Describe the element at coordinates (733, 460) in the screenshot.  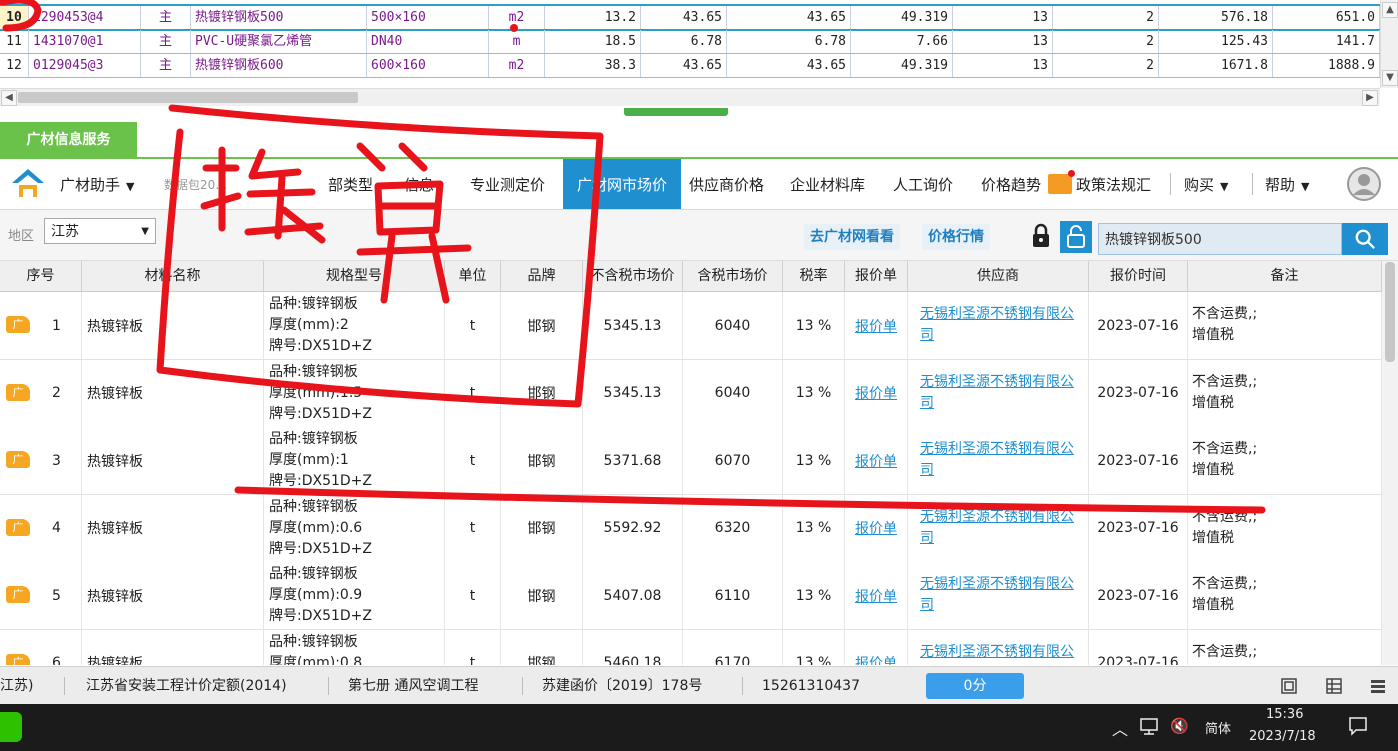
I see `cell-price-in-tax: 6070` at that location.